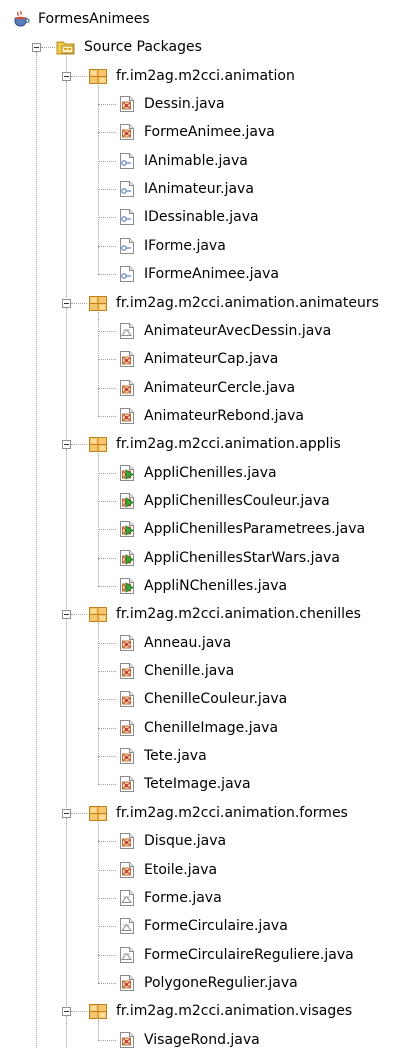 This screenshot has height=1054, width=418. Describe the element at coordinates (175, 756) in the screenshot. I see `tree-node-label: Tete.java` at that location.